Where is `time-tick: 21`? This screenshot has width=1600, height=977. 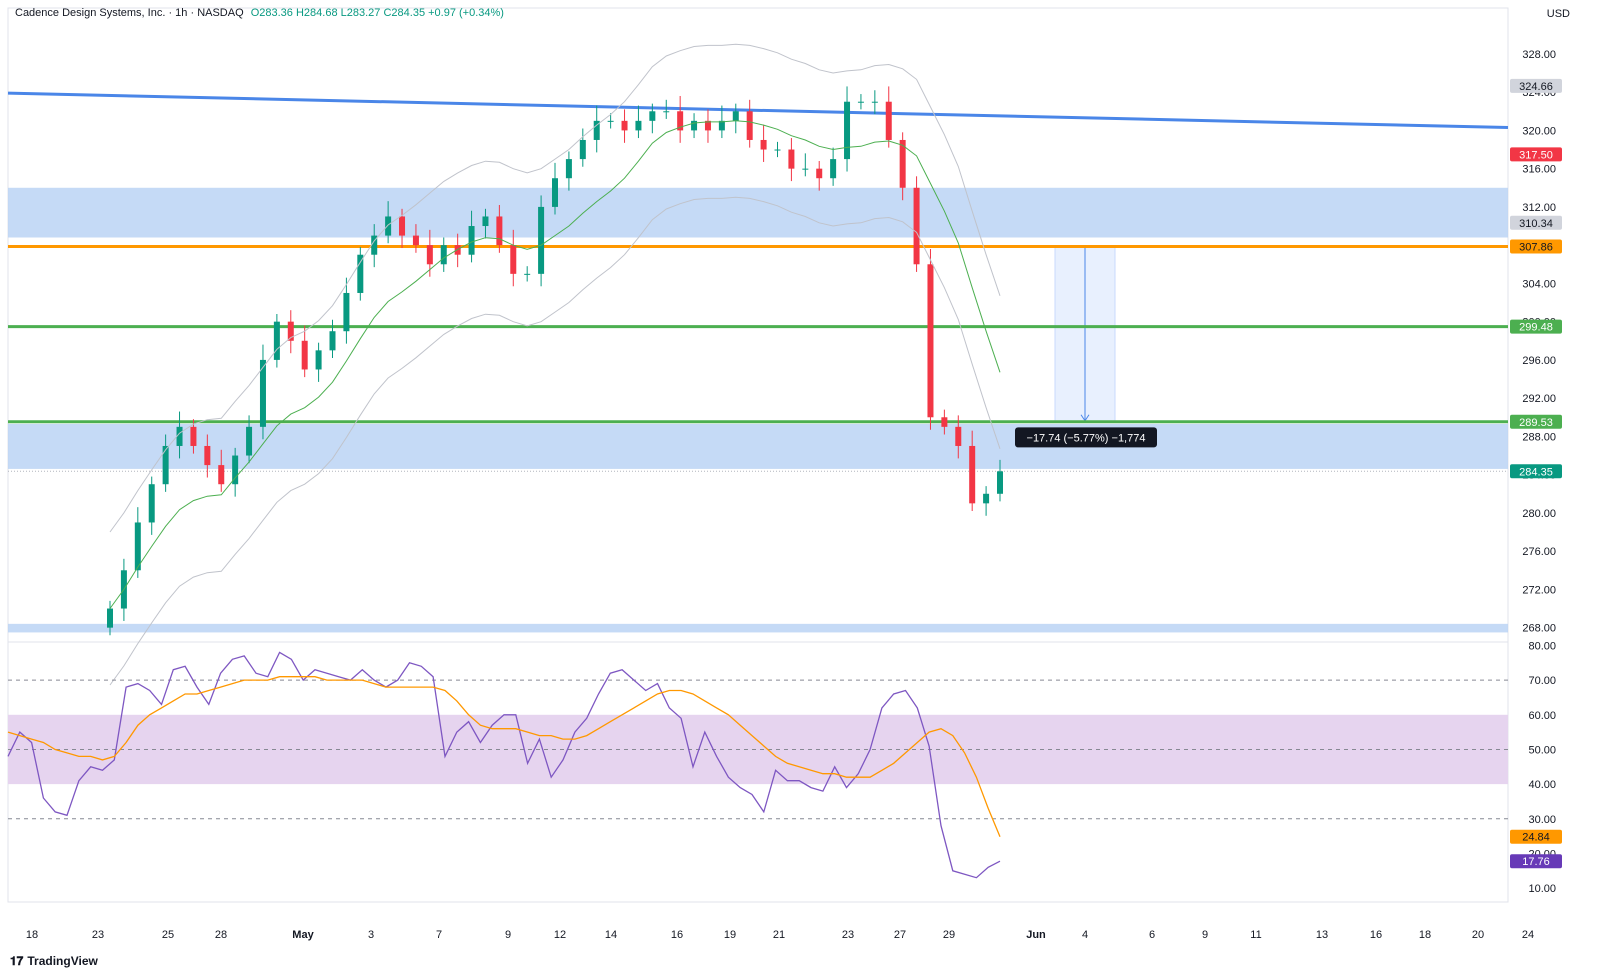
time-tick: 21 is located at coordinates (779, 935).